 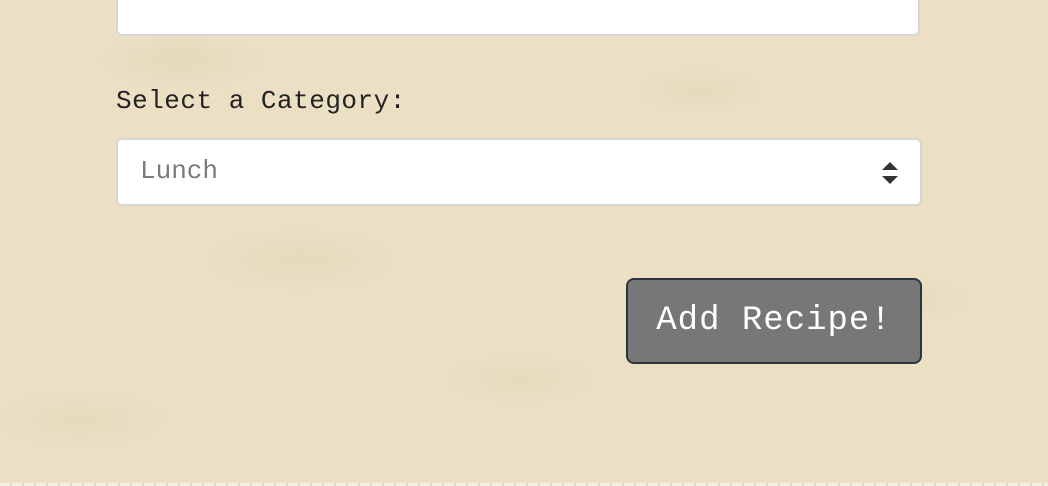 What do you see at coordinates (518, 18) in the screenshot?
I see `recipe-text-field` at bounding box center [518, 18].